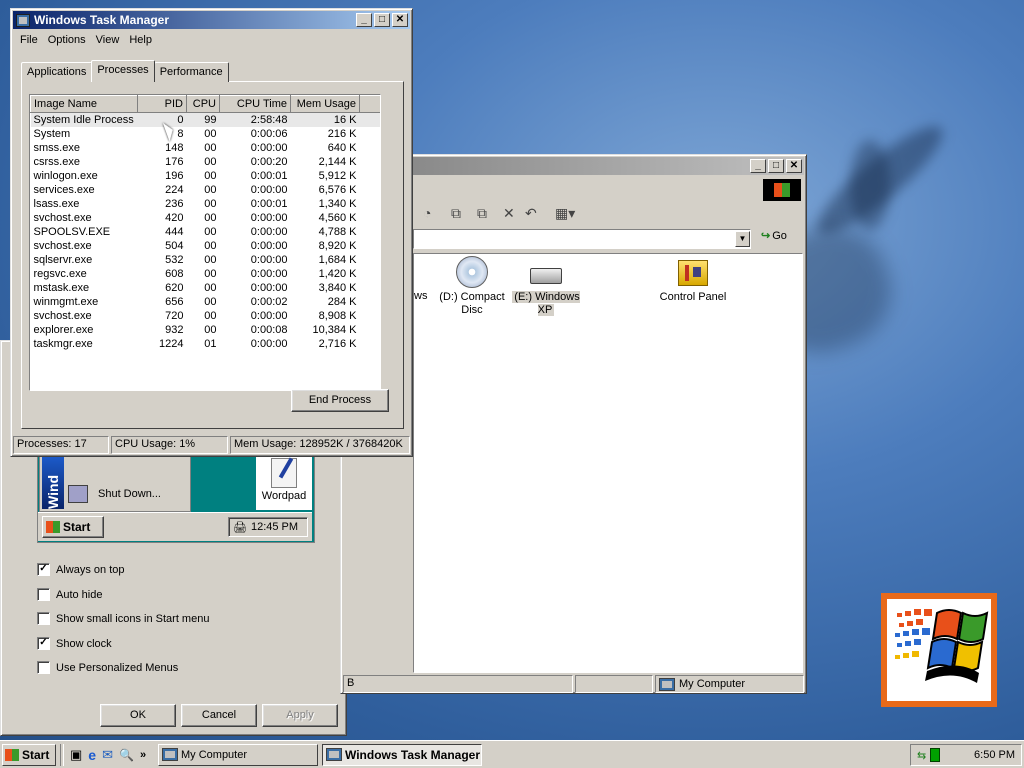 Image resolution: width=1024 pixels, height=768 pixels. I want to click on history-icon: ◔, so click(427, 213).